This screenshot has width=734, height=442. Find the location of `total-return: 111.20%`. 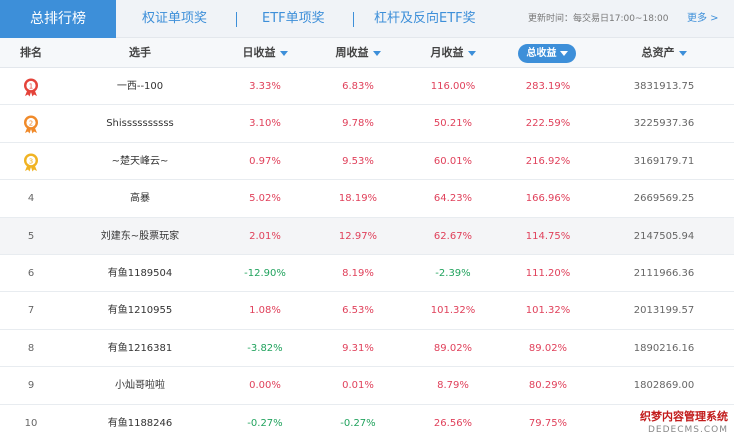

total-return: 111.20% is located at coordinates (548, 273).